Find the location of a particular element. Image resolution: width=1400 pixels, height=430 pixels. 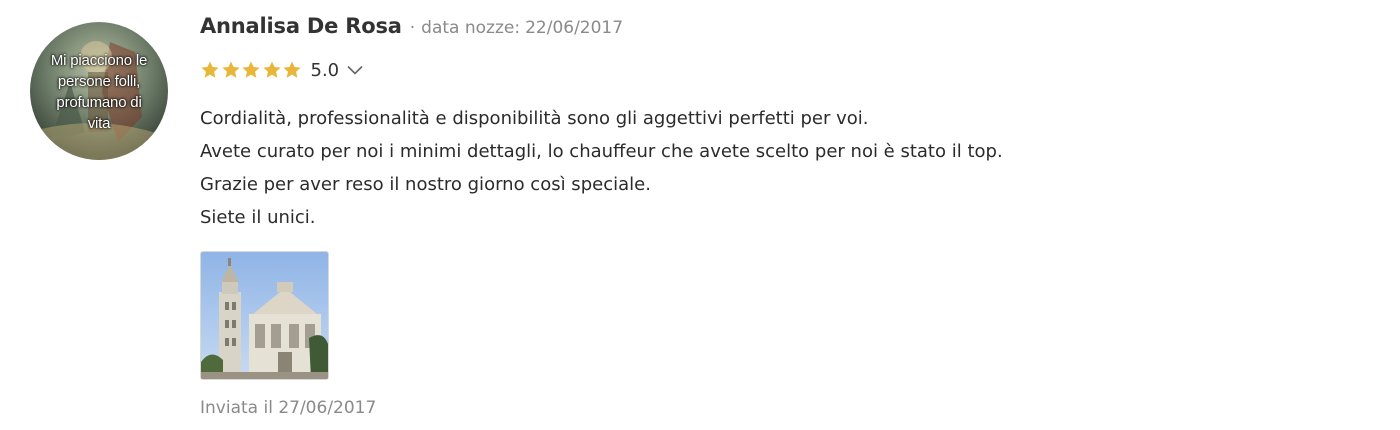

wedding-date: 22/06/2017 is located at coordinates (574, 28).